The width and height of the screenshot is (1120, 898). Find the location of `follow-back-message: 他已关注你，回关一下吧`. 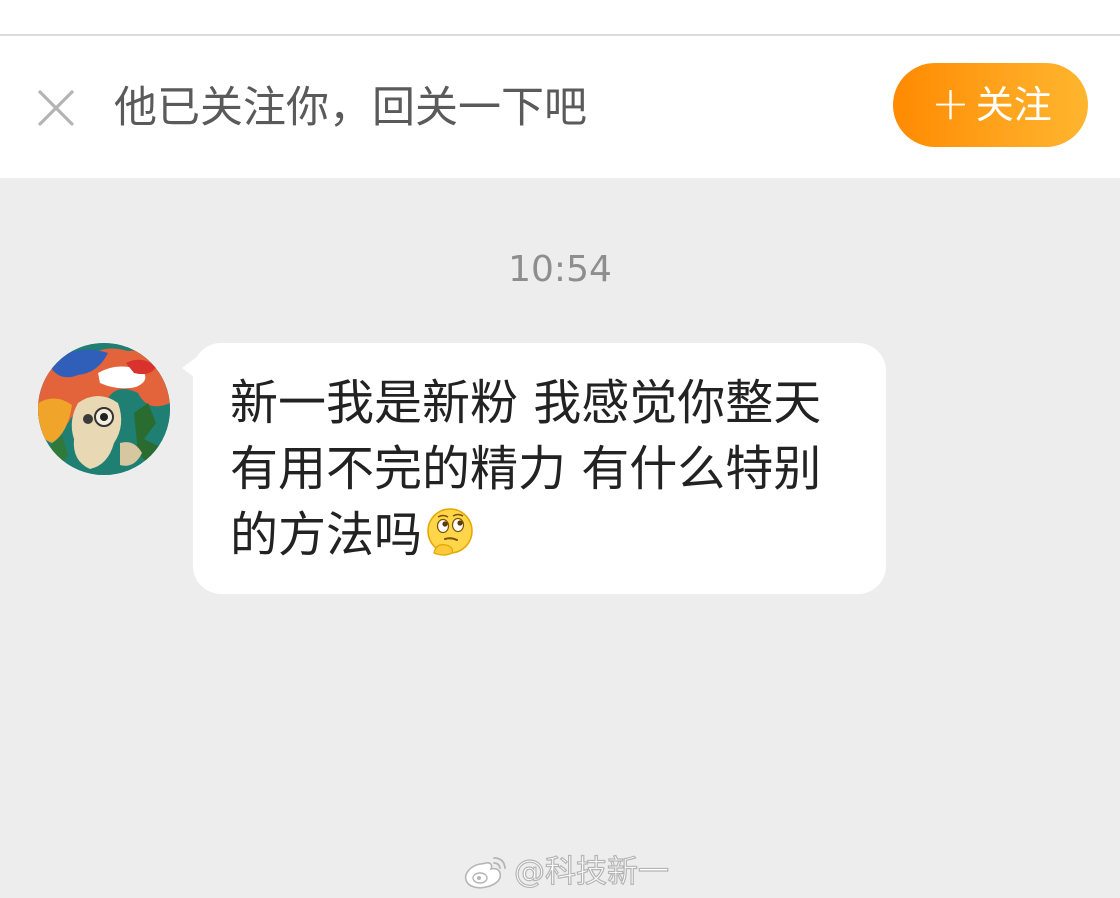

follow-back-message: 他已关注你，回关一下吧 is located at coordinates (350, 108).